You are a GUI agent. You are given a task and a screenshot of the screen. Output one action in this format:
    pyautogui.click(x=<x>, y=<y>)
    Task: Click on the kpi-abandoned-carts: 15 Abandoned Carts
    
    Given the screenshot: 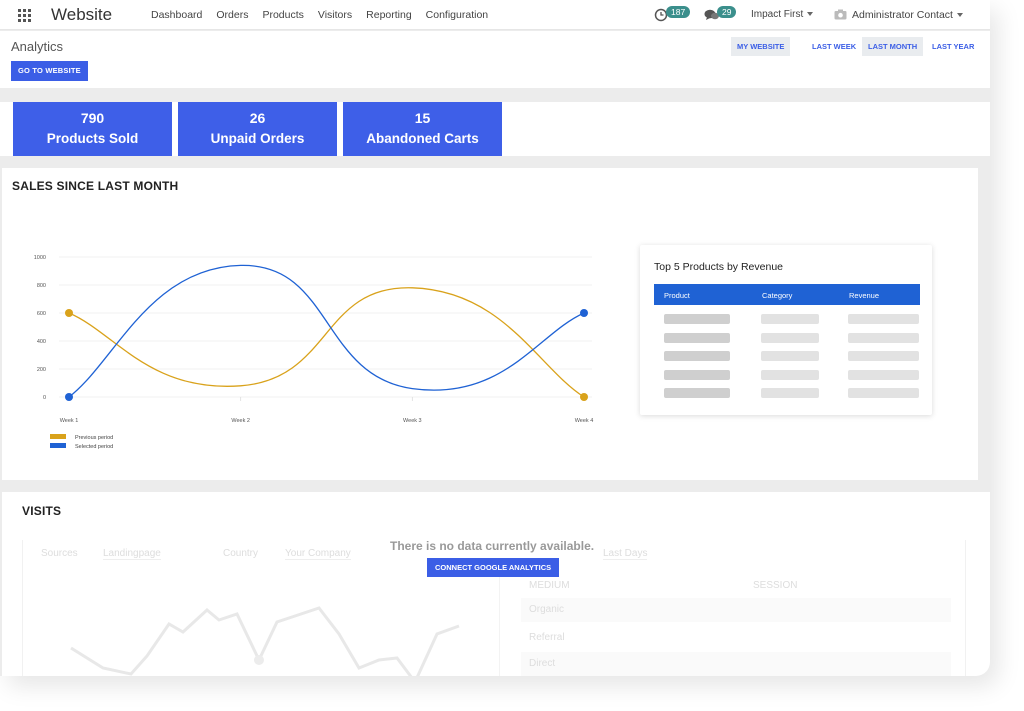 What is the action you would take?
    pyautogui.click(x=422, y=129)
    